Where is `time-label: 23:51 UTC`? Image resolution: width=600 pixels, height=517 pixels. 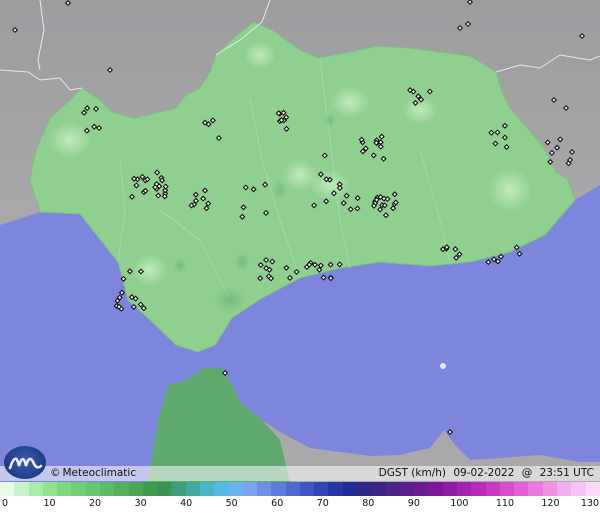
time-label: 23:51 UTC is located at coordinates (566, 473).